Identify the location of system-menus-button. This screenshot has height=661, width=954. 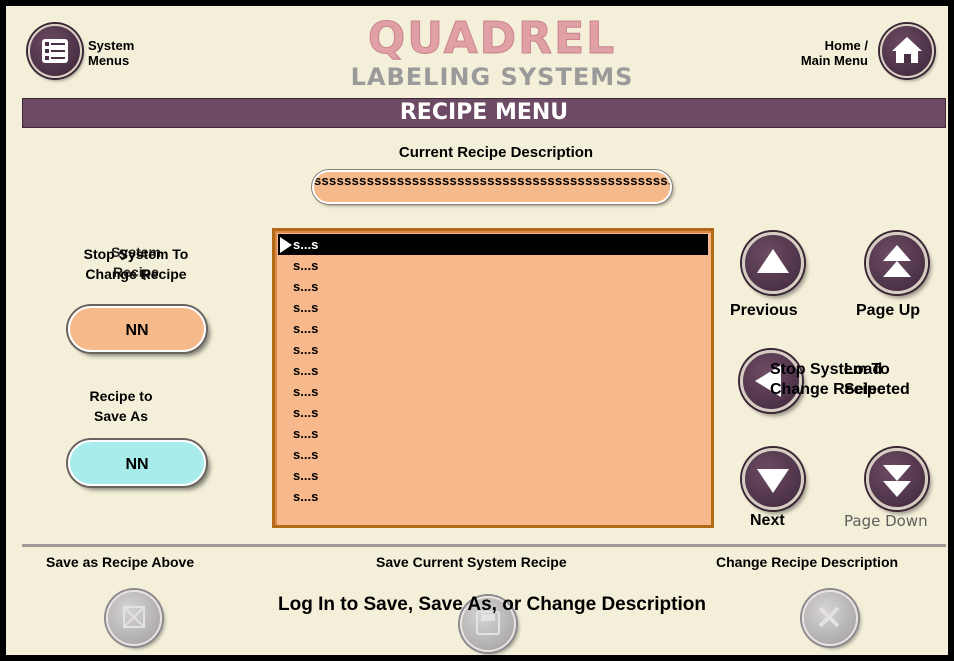
(55, 51).